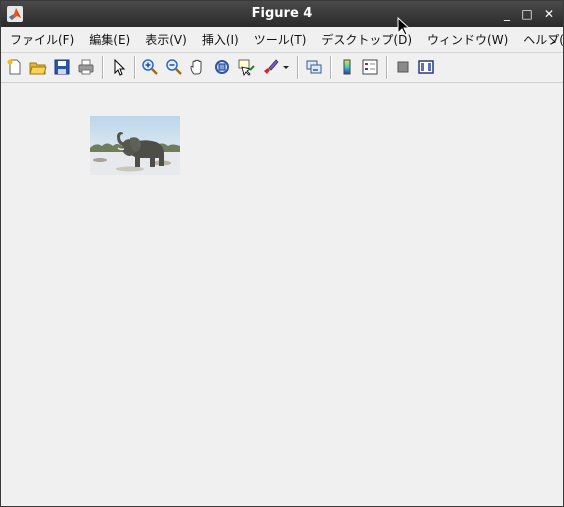 Image resolution: width=564 pixels, height=507 pixels. I want to click on colorbar-icon, so click(347, 67).